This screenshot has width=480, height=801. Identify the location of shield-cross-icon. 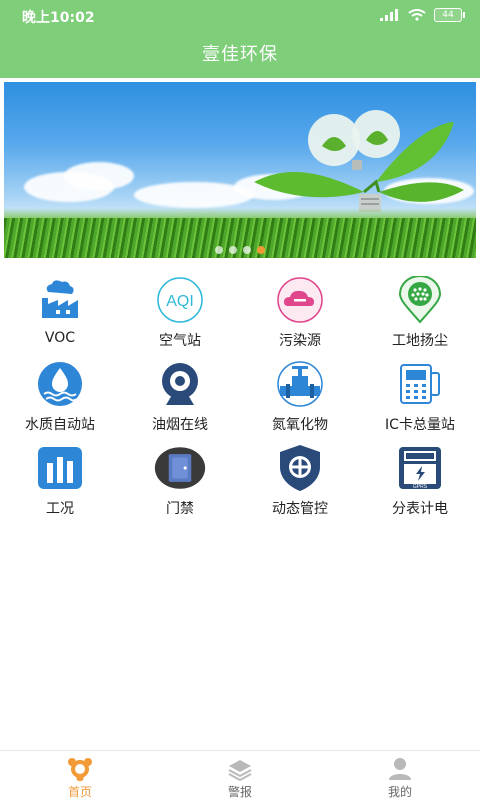
(300, 468).